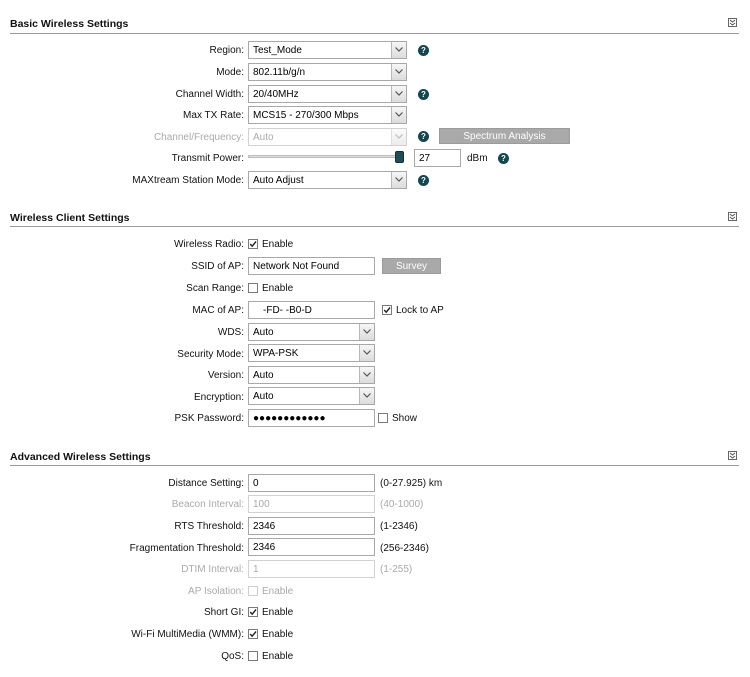  Describe the element at coordinates (232, 656) in the screenshot. I see `qos-label: QoS:` at that location.